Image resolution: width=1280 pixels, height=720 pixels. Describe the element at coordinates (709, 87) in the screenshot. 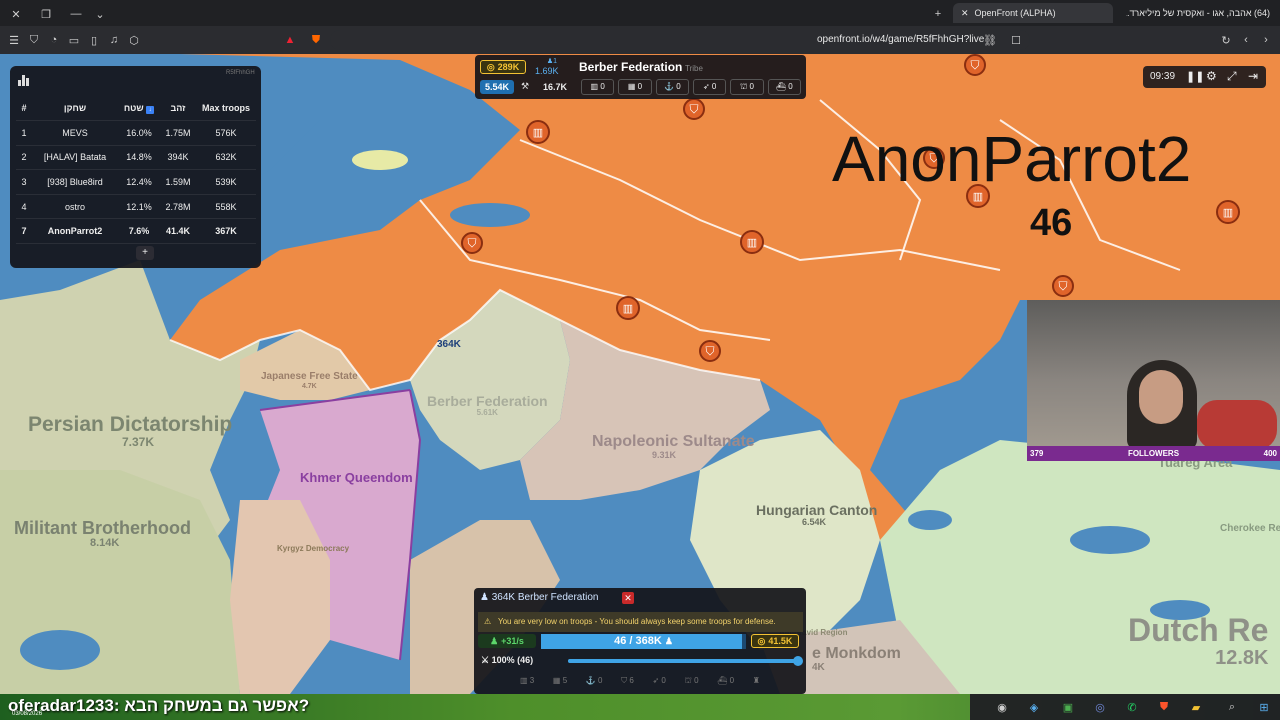

I see `missile-stat: ➶ 0` at that location.